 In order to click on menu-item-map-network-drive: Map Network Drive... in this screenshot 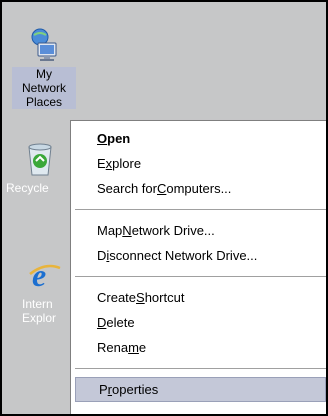, I will do `click(200, 230)`.